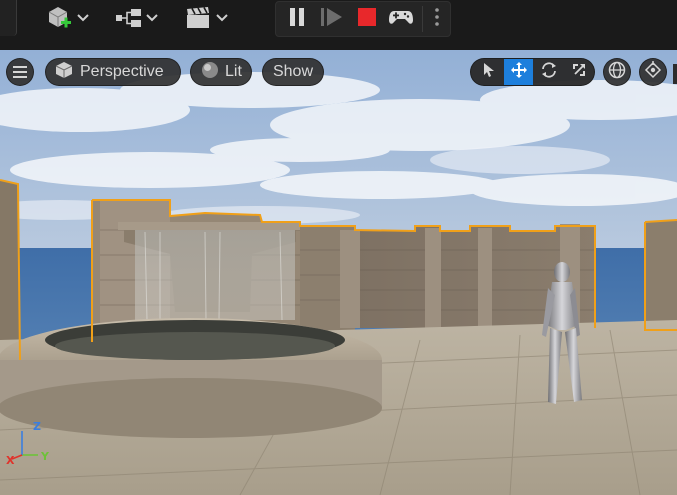 The height and width of the screenshot is (495, 677). I want to click on rotate-tool-button, so click(548, 72).